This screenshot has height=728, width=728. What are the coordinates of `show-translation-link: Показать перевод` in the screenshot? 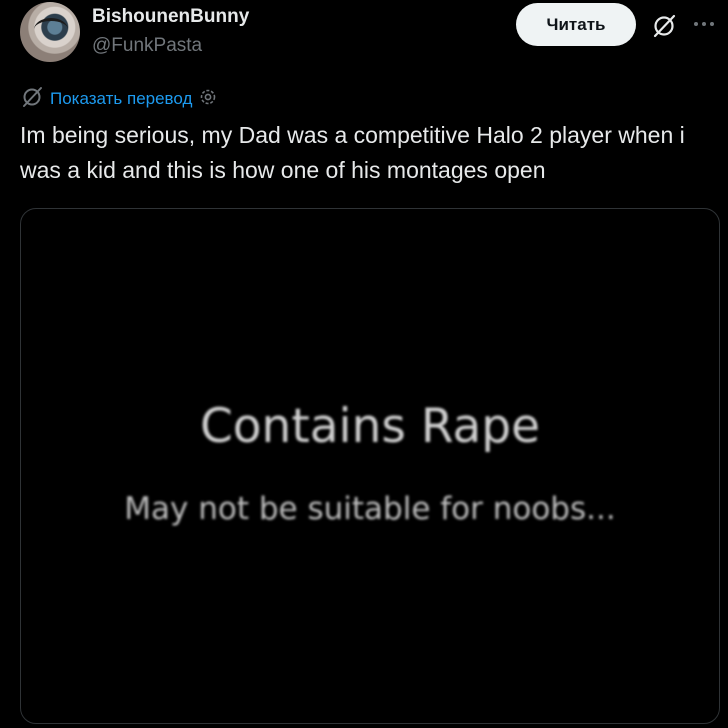 It's located at (121, 99).